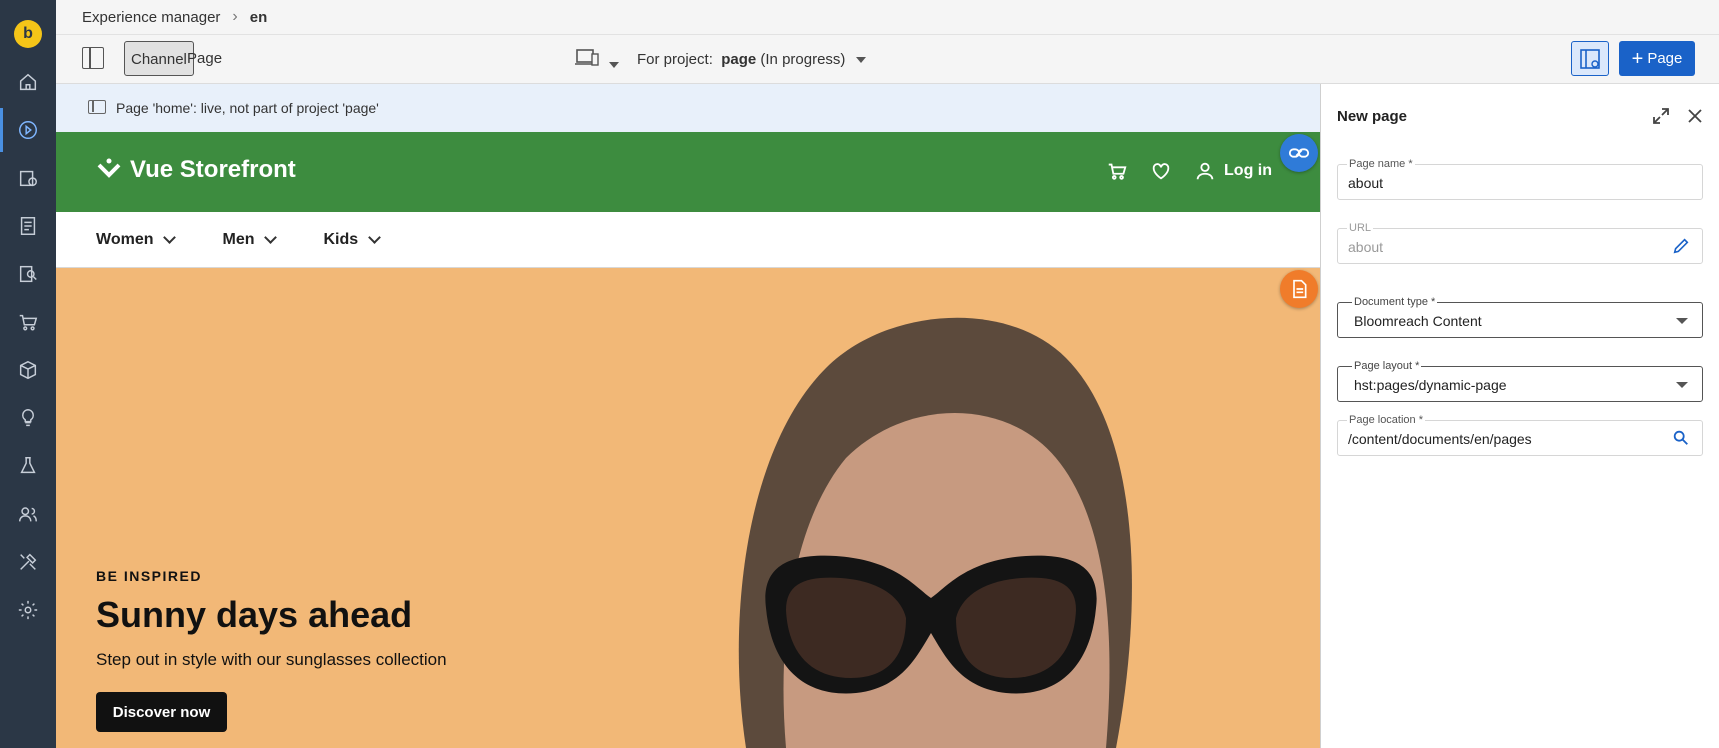 This screenshot has height=748, width=1719. I want to click on toggle-sidebar-icon, so click(93, 58).